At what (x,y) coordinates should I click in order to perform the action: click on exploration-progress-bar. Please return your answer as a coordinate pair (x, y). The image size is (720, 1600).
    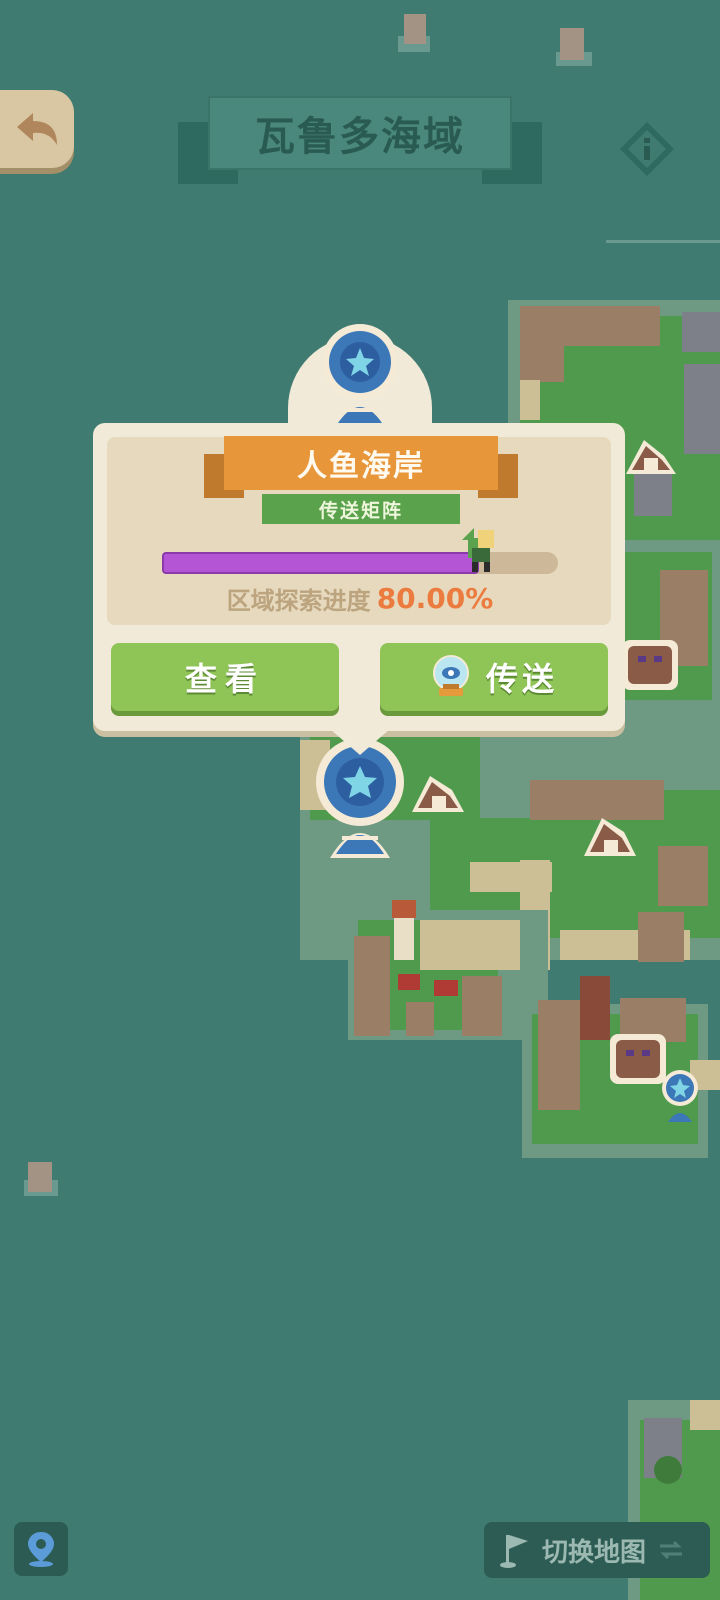
    Looking at the image, I should click on (360, 563).